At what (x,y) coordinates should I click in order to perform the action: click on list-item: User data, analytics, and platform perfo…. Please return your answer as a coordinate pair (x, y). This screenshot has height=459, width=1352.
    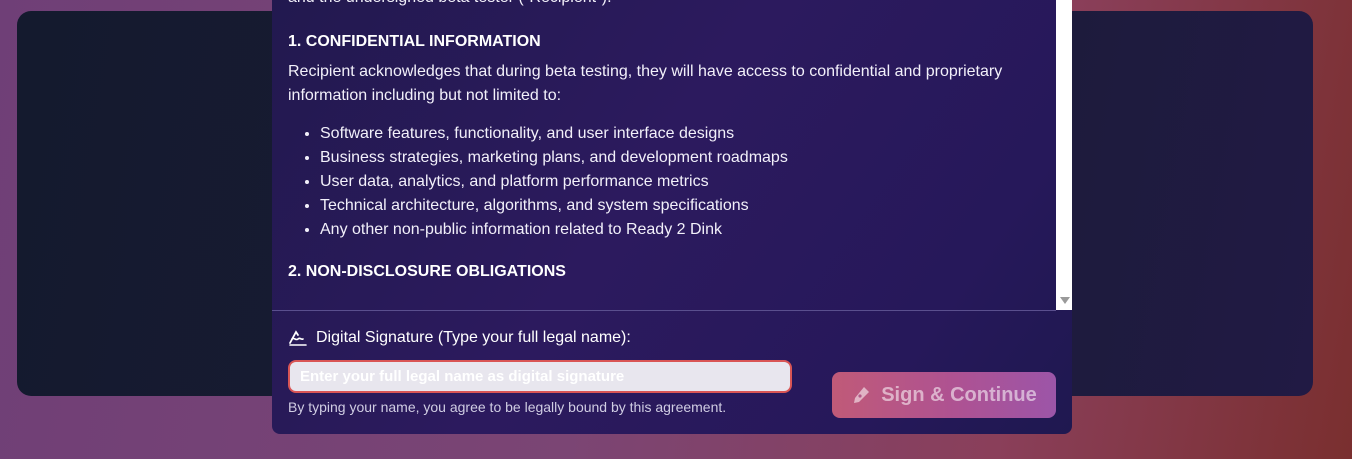
    Looking at the image, I should click on (681, 182).